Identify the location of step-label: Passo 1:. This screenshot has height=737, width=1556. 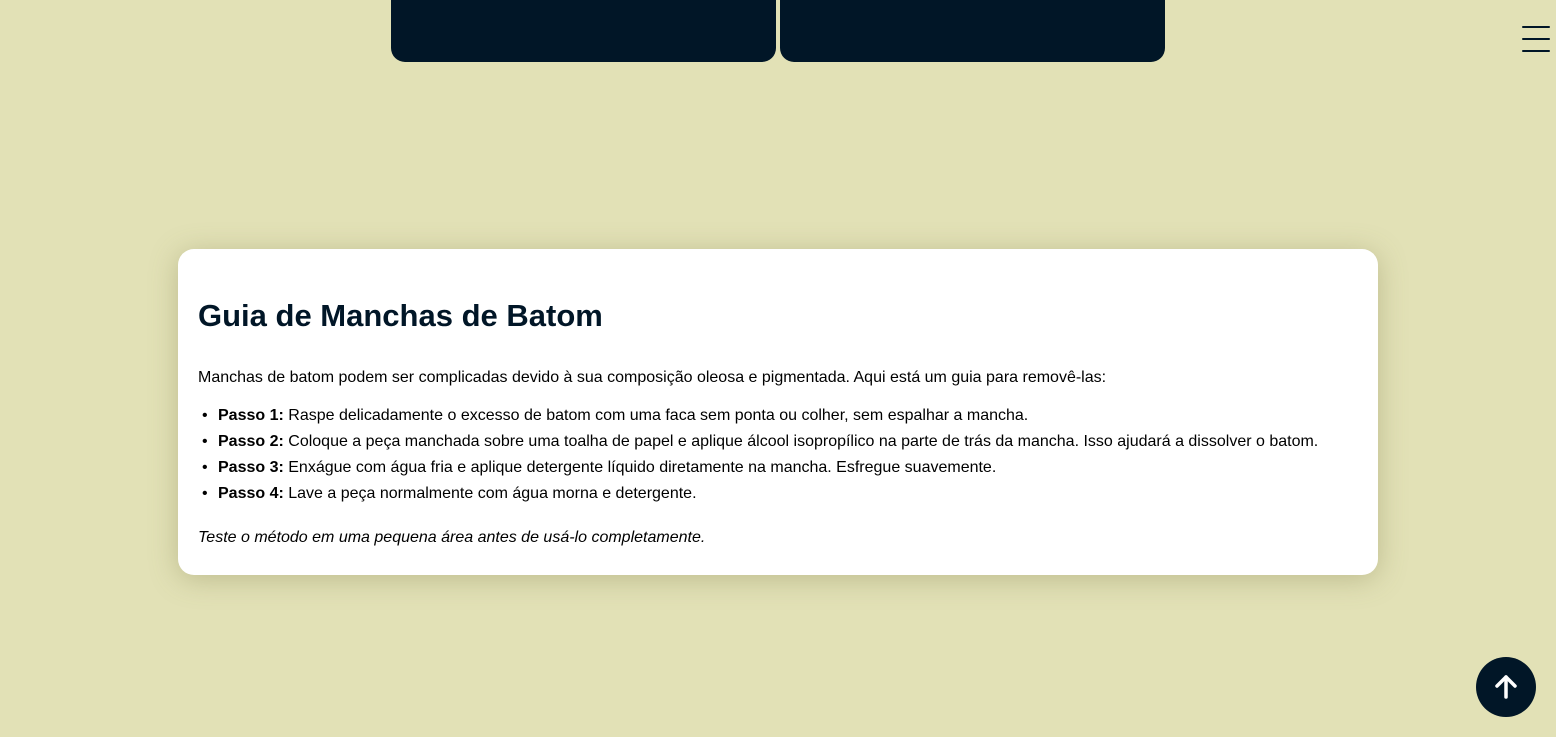
(251, 415).